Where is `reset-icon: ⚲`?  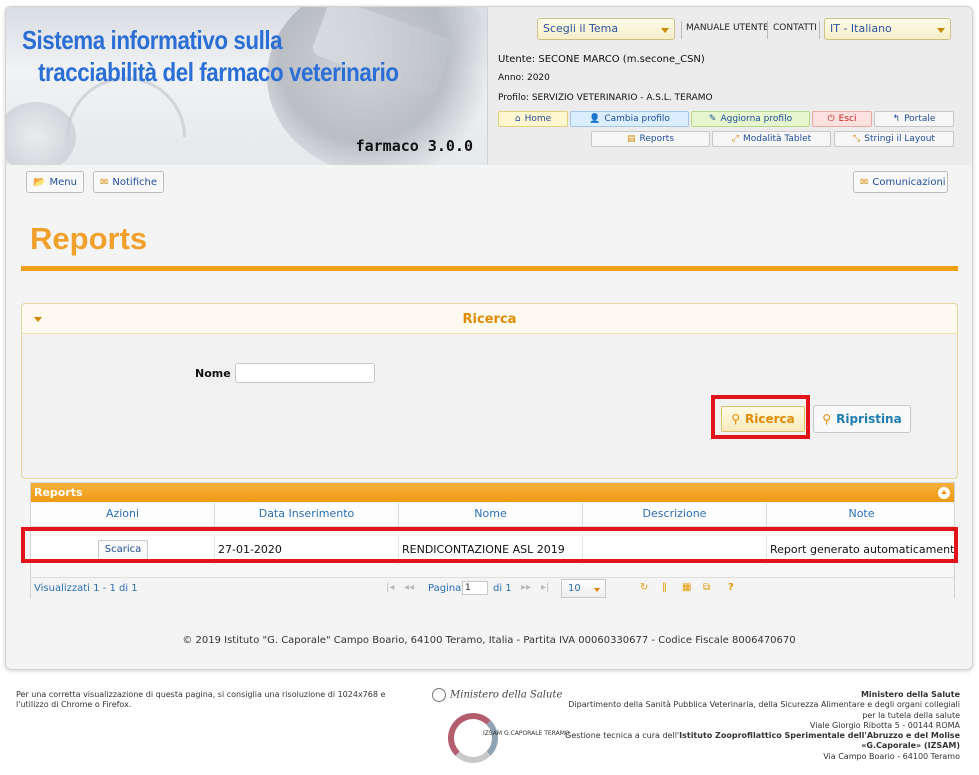
reset-icon: ⚲ is located at coordinates (827, 419).